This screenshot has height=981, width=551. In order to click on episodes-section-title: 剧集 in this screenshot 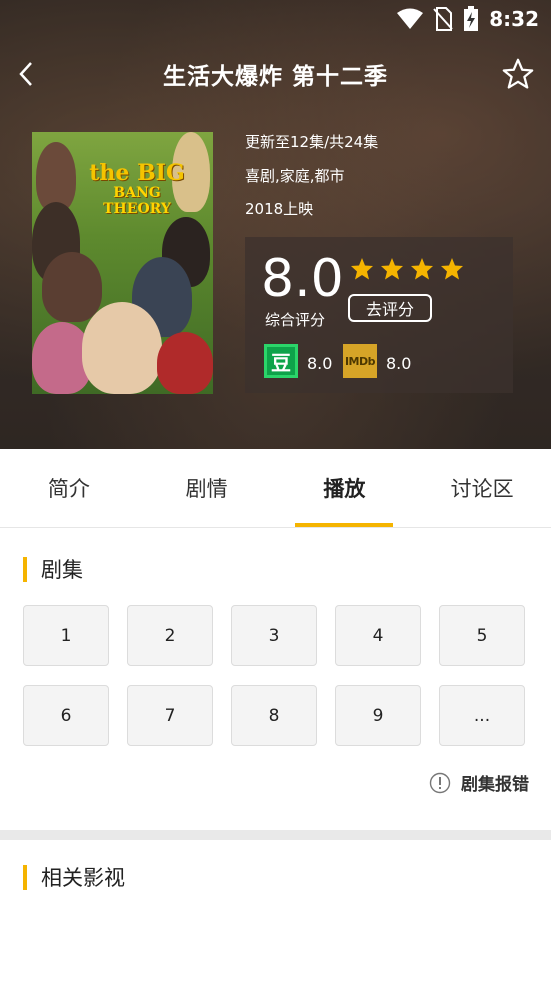, I will do `click(62, 570)`.